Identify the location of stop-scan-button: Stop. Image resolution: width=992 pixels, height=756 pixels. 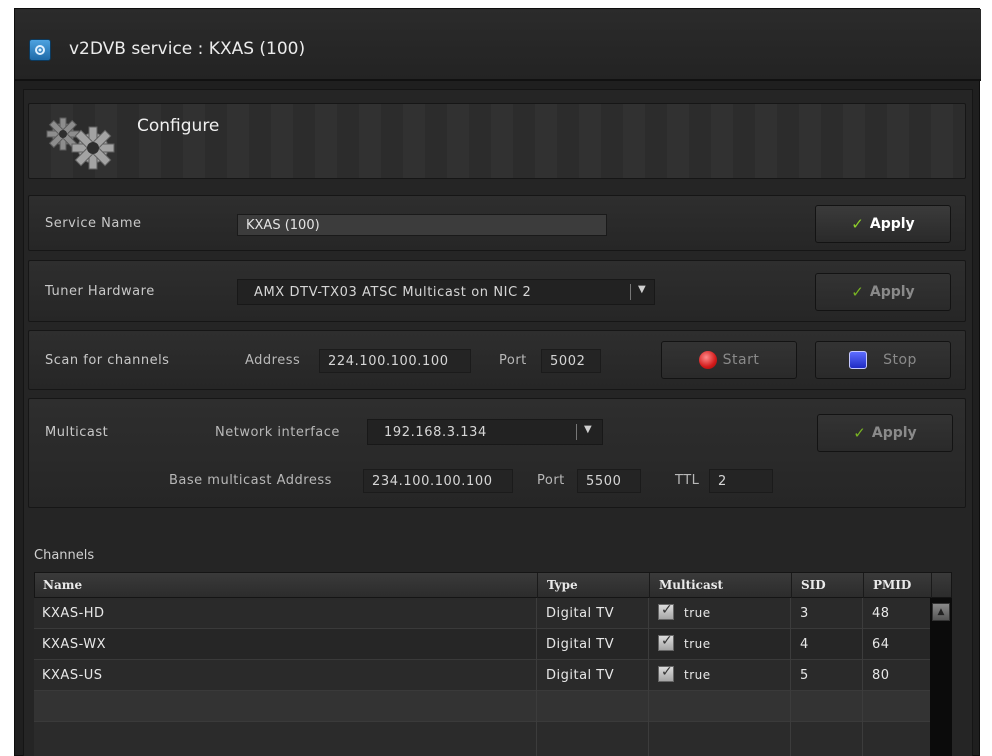
(883, 360).